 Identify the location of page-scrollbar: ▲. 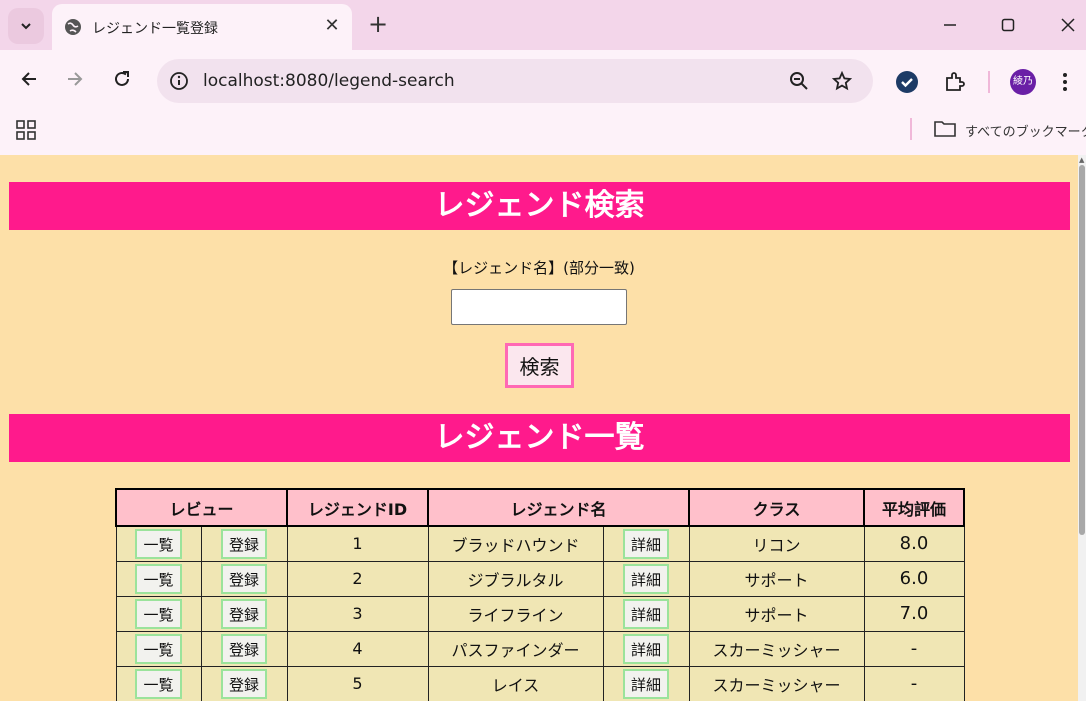
(1082, 428).